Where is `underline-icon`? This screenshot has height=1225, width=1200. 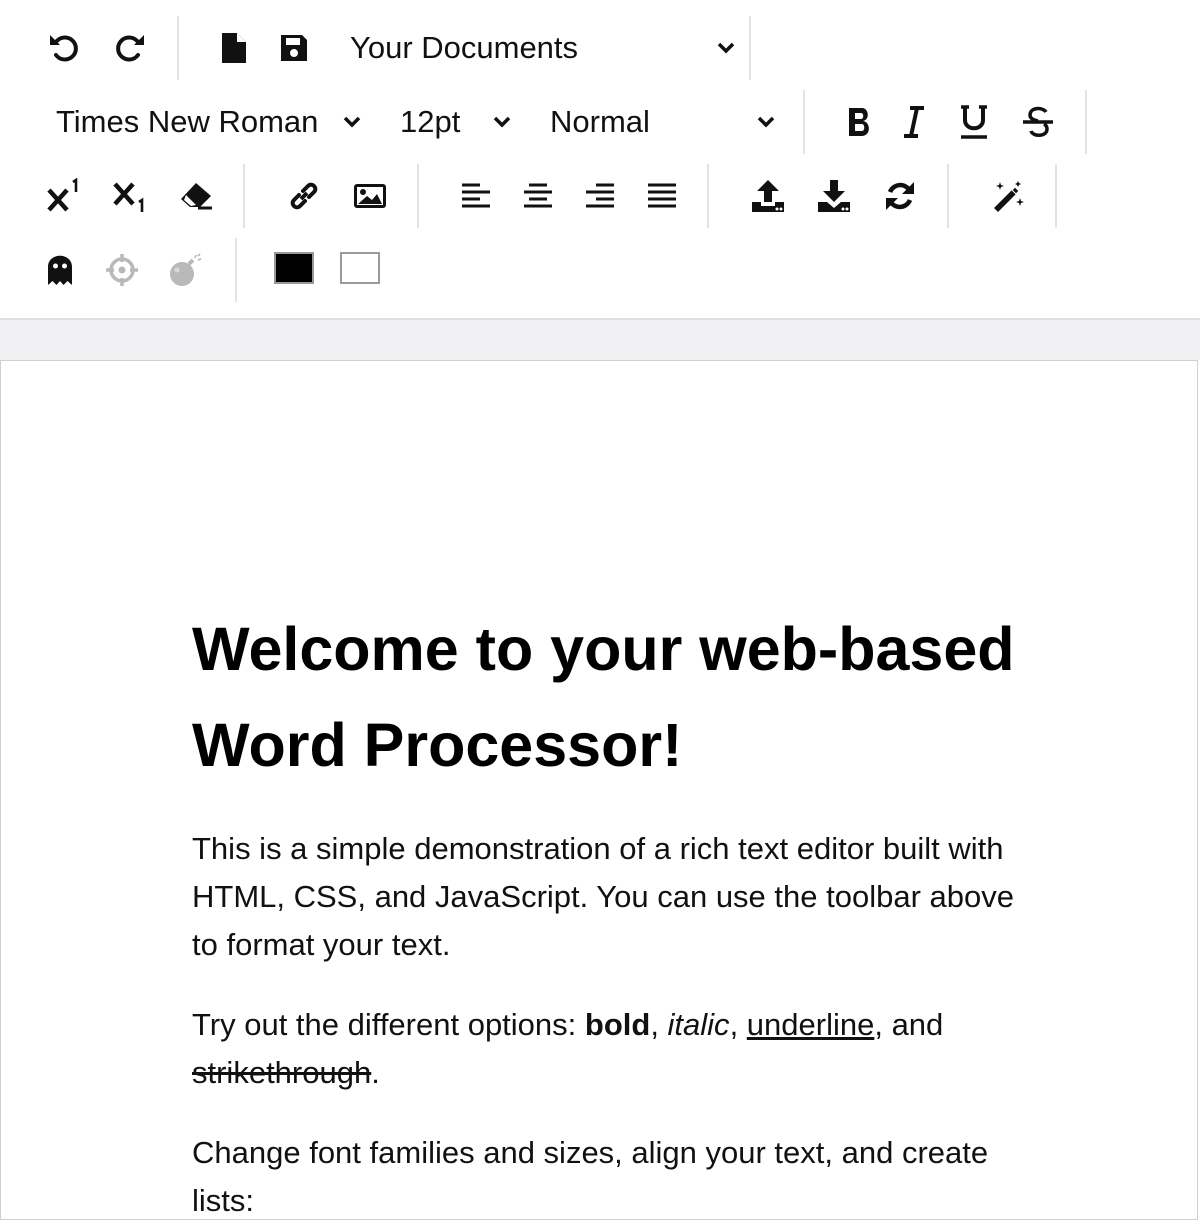
underline-icon is located at coordinates (974, 122).